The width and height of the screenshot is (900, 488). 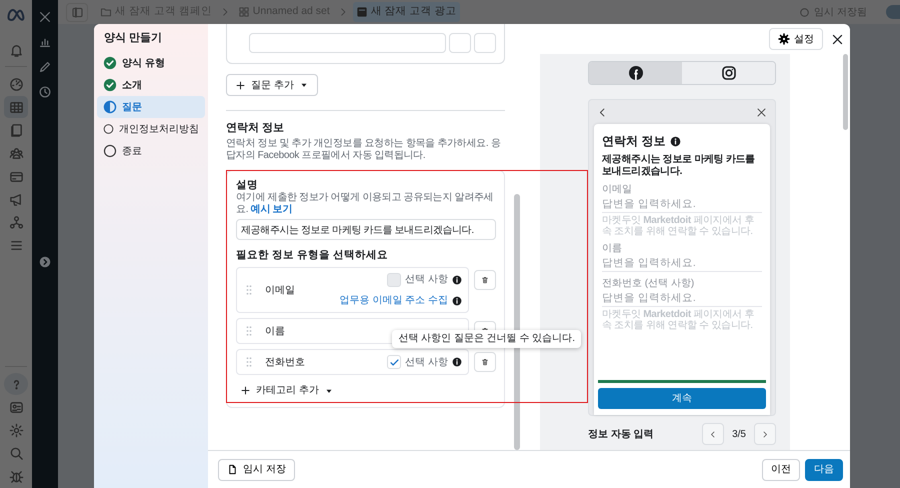 I want to click on autofill-label: 정보 자동 입력, so click(x=621, y=435).